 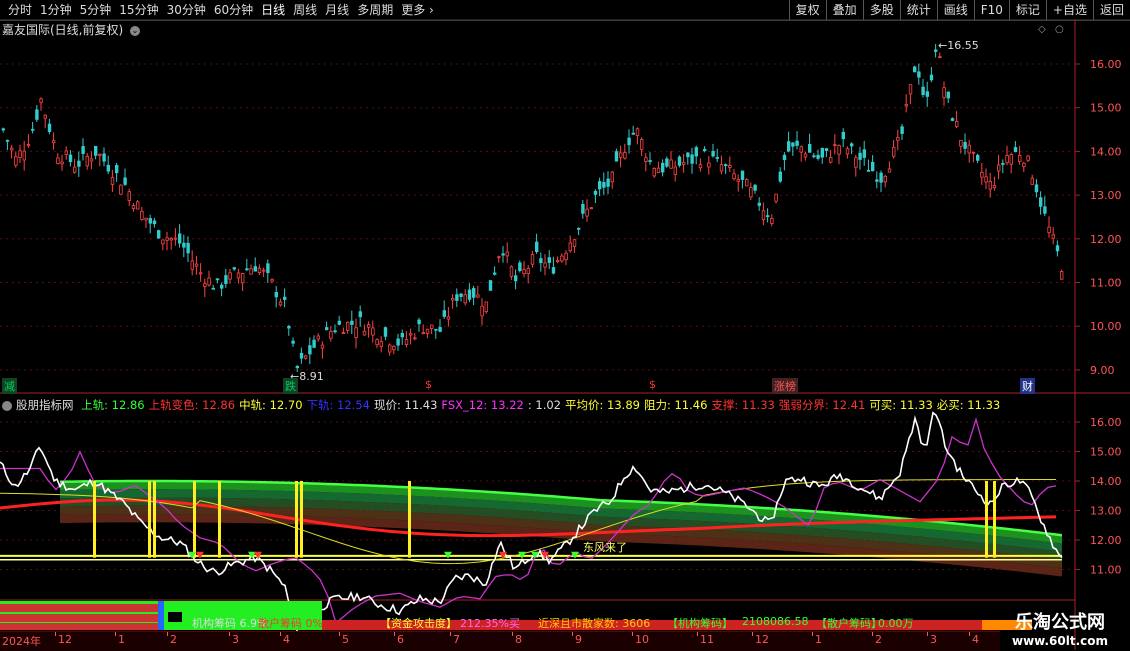 What do you see at coordinates (1106, 452) in the screenshot?
I see `y-tick-label: 15.00` at bounding box center [1106, 452].